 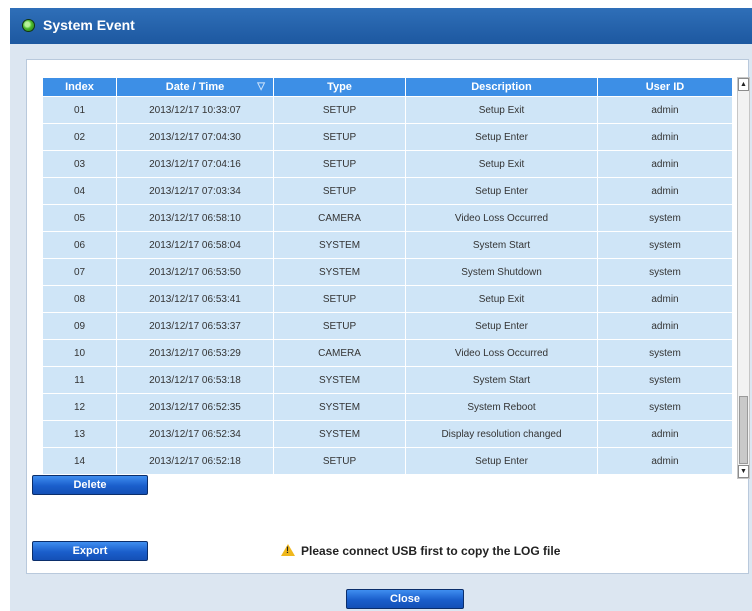 I want to click on cell-date-time: 2013/12/17 06:52:34, so click(x=195, y=434).